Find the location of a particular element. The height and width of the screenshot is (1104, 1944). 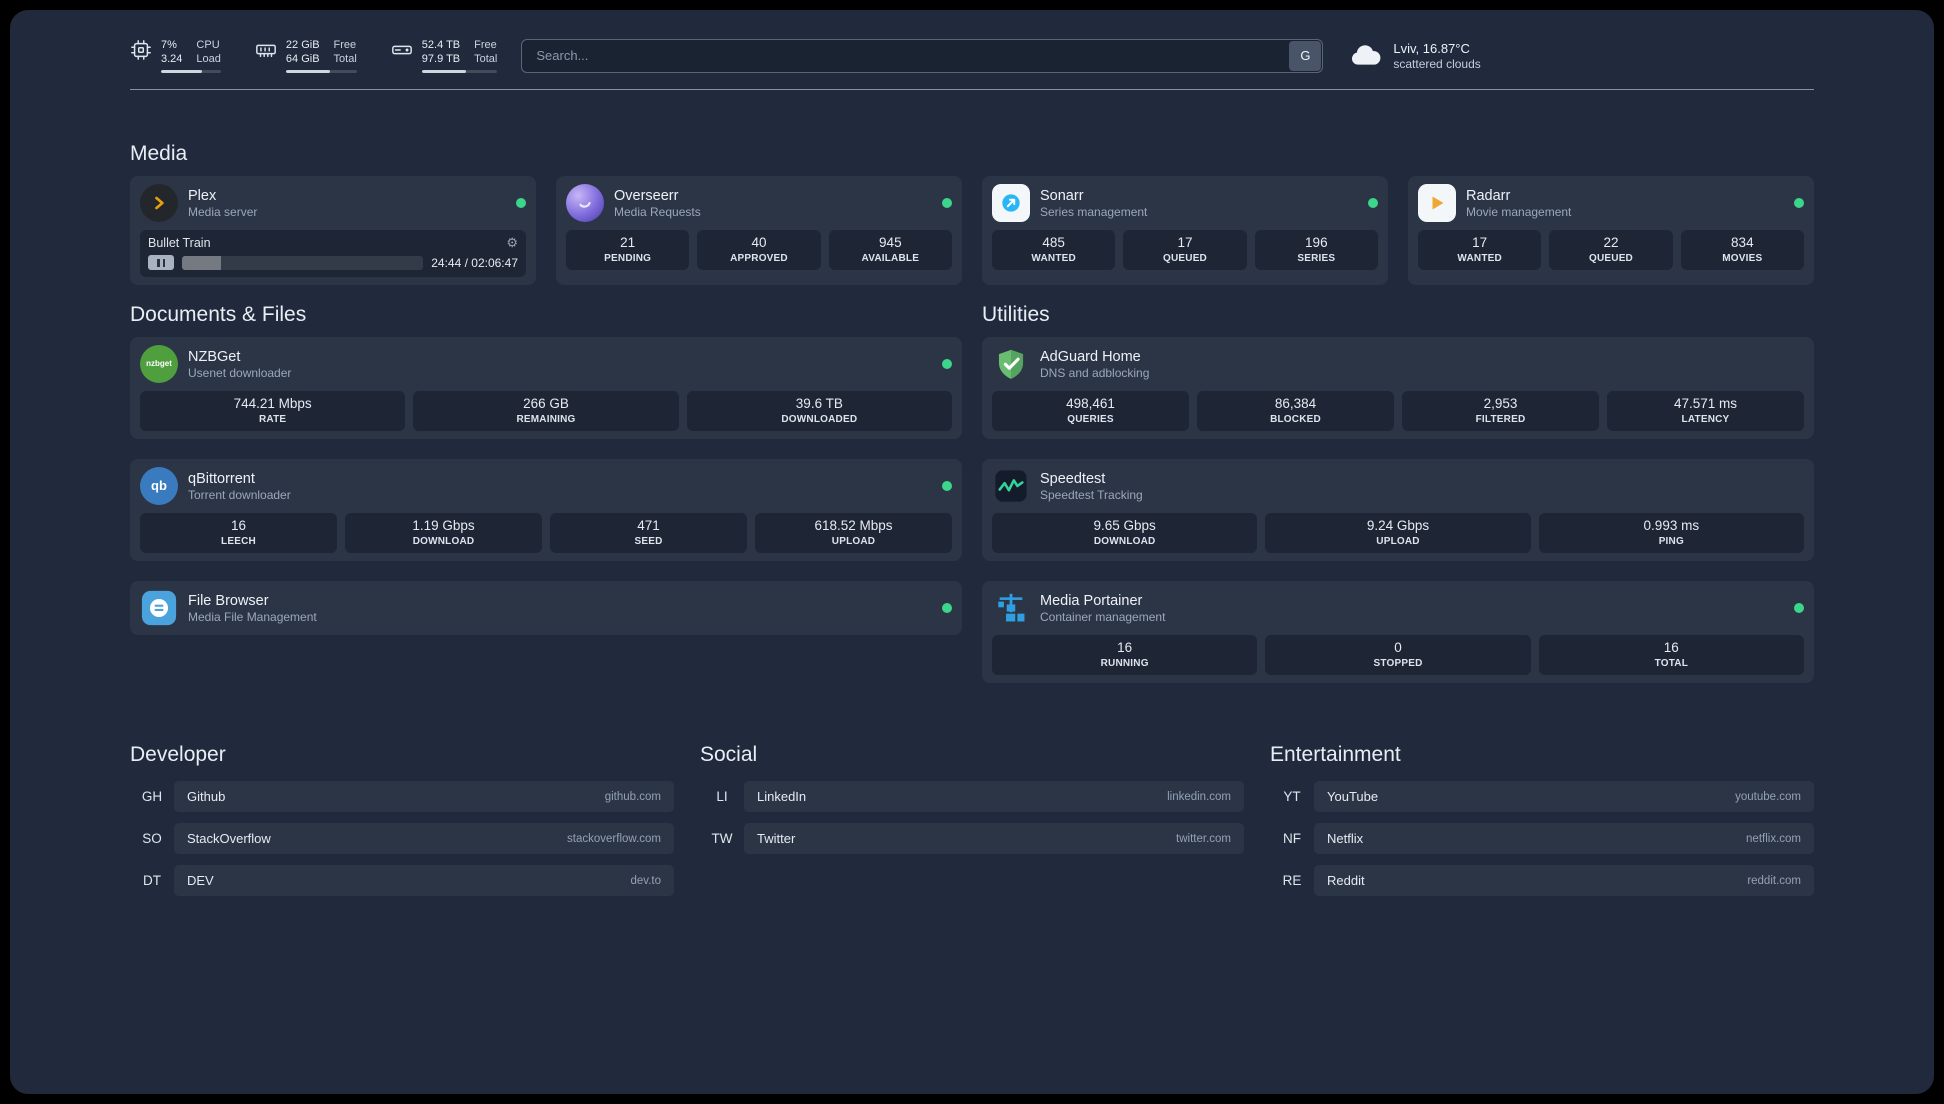

bookmark-youtube: YT YouTube youtube.com is located at coordinates (1542, 796).